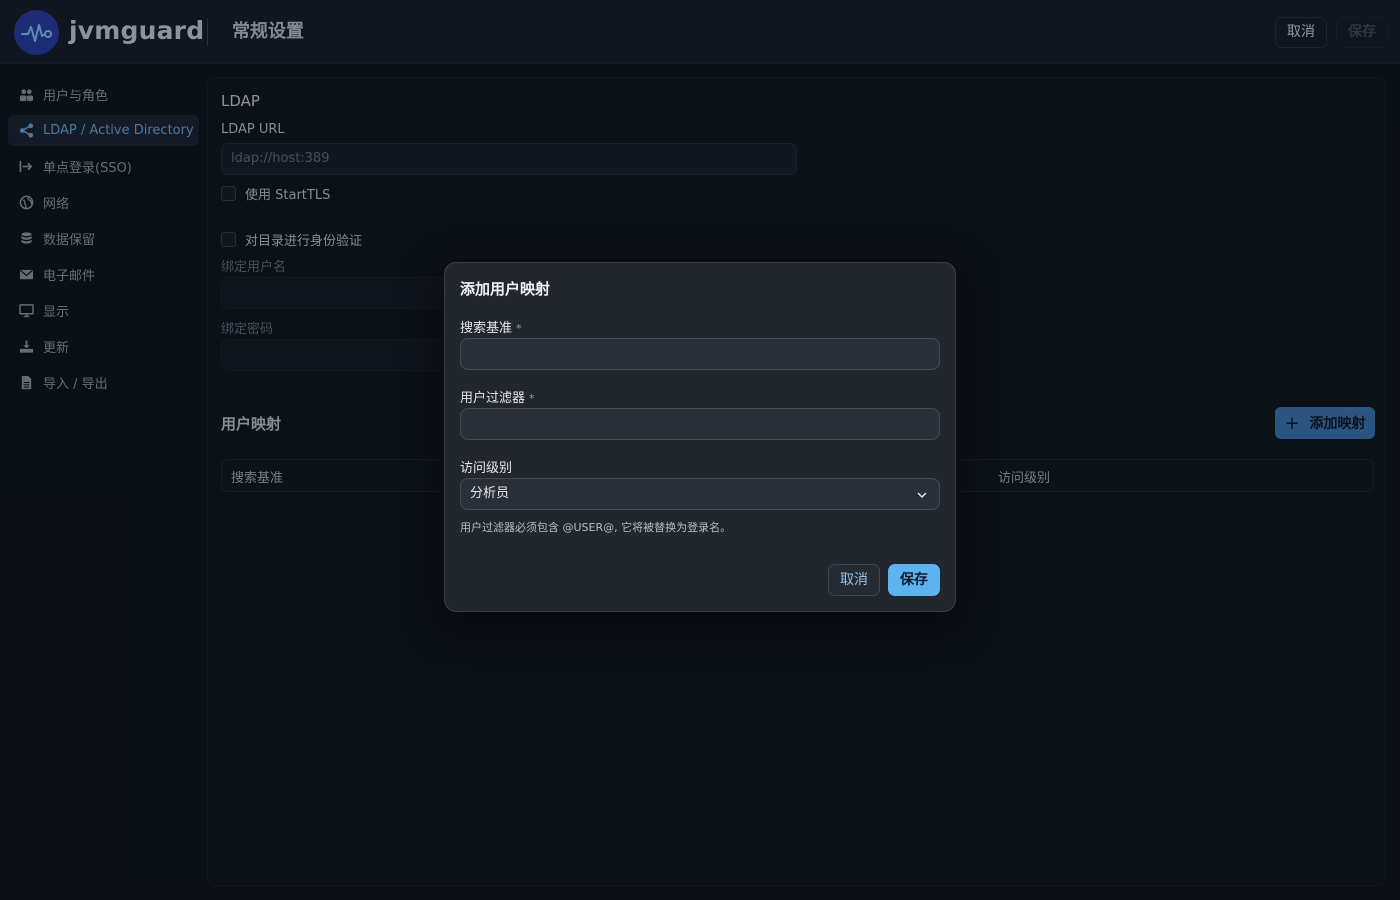  I want to click on dialog-cancel-button: 取消, so click(854, 580).